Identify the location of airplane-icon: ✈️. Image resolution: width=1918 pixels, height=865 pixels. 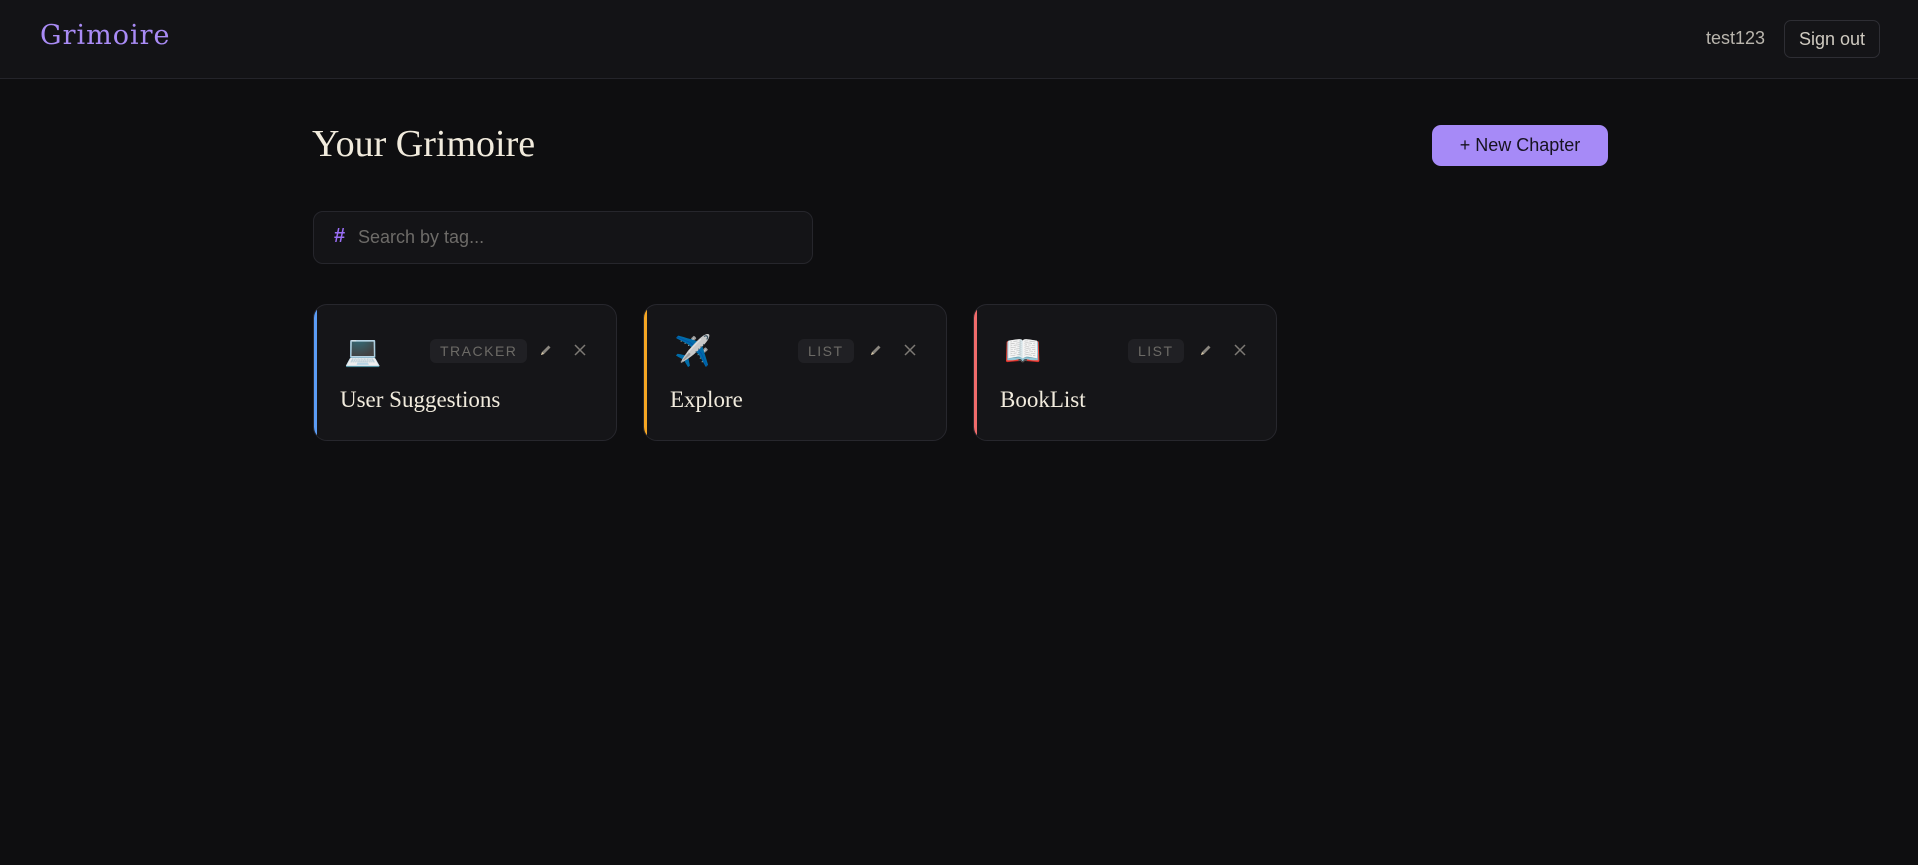
(693, 351).